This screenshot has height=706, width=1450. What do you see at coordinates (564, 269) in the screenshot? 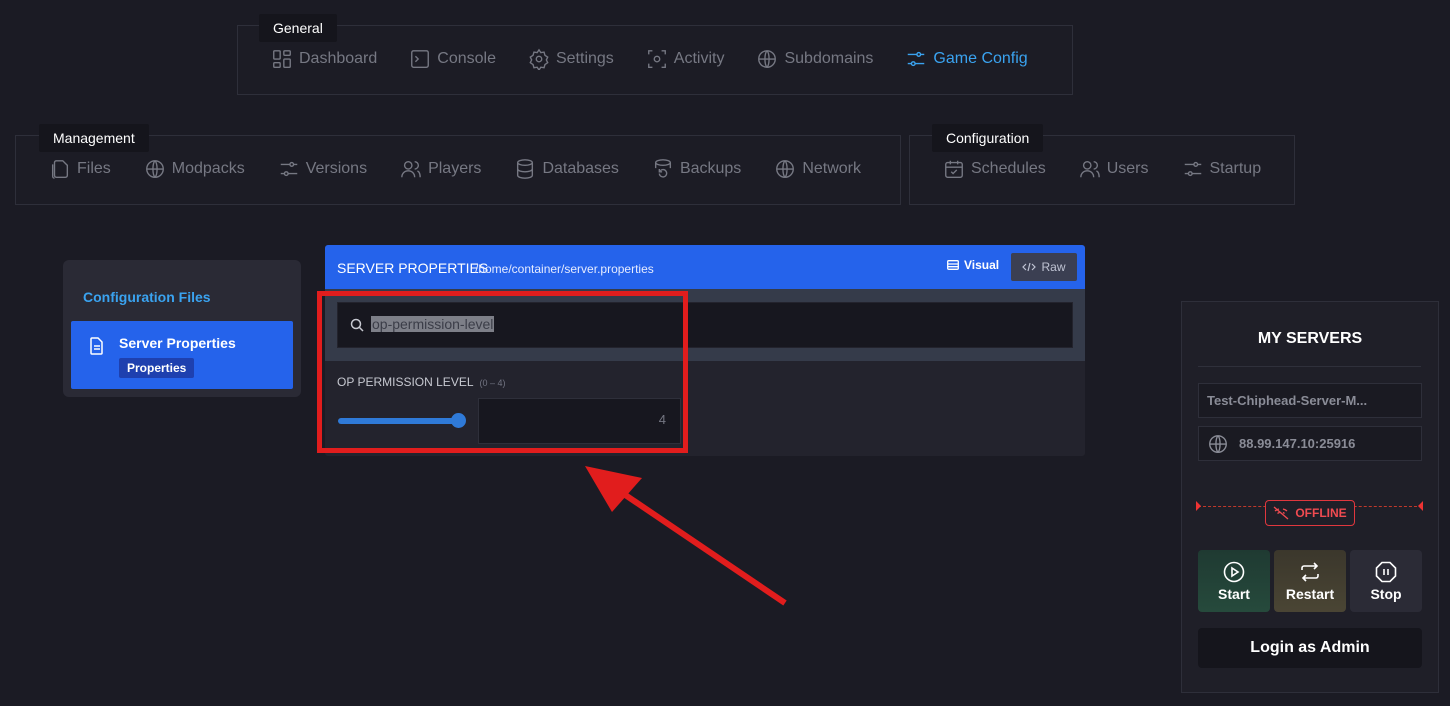
I see `editor-path: /home/container/server.properties` at bounding box center [564, 269].